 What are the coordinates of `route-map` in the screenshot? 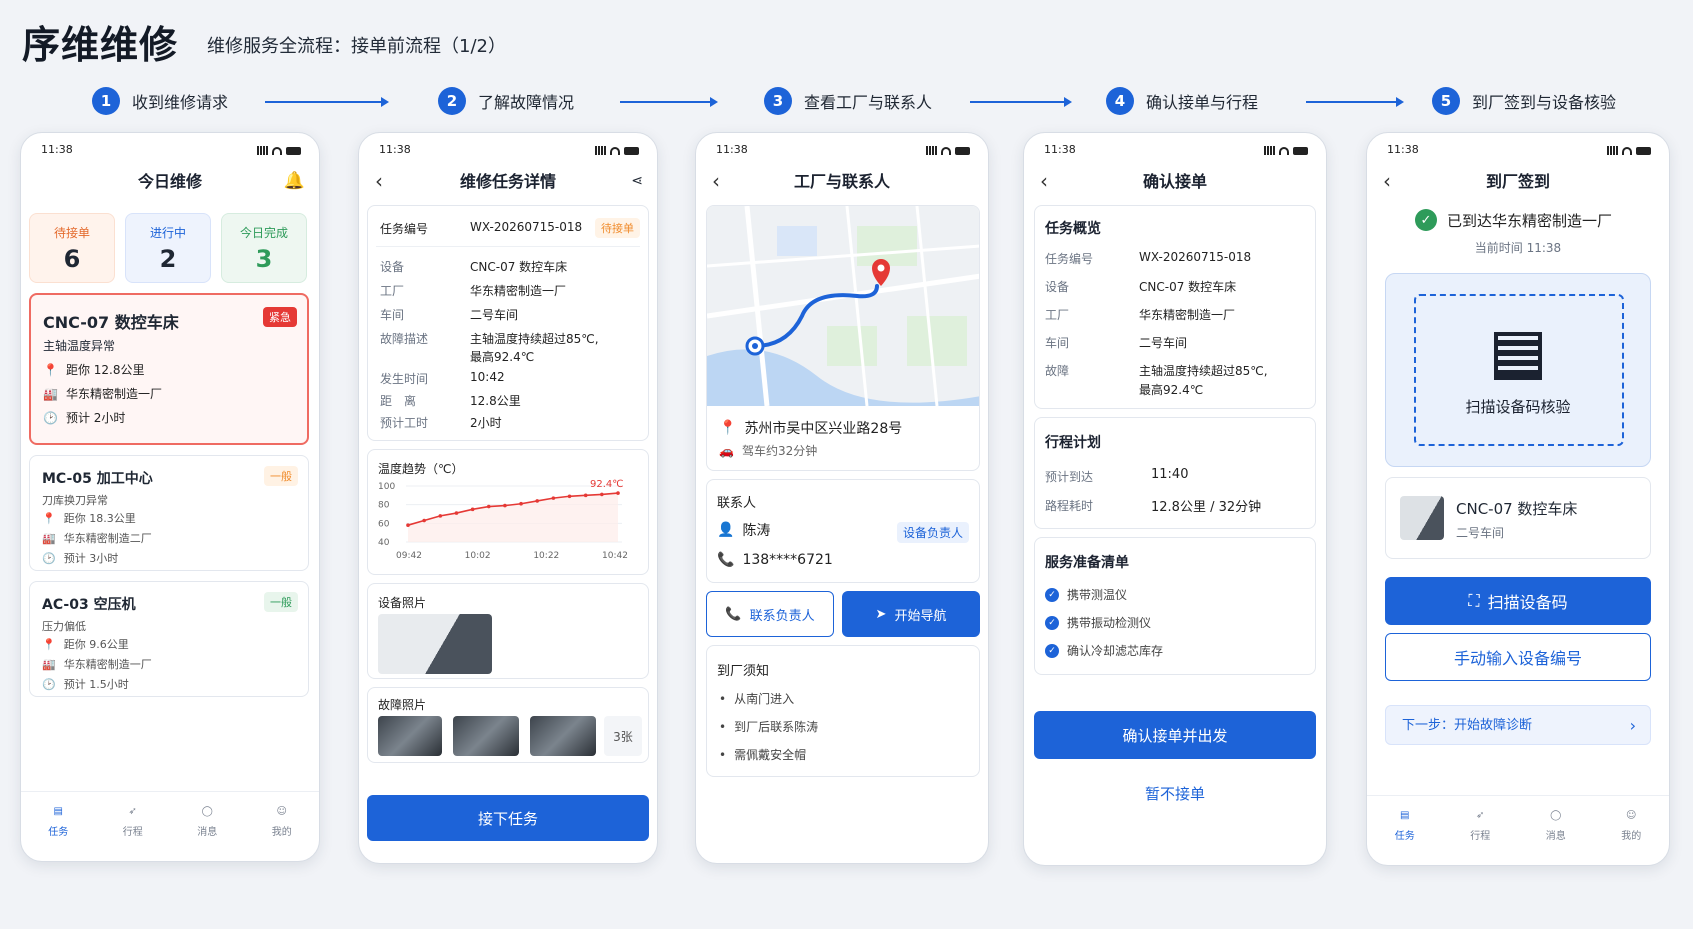 It's located at (843, 306).